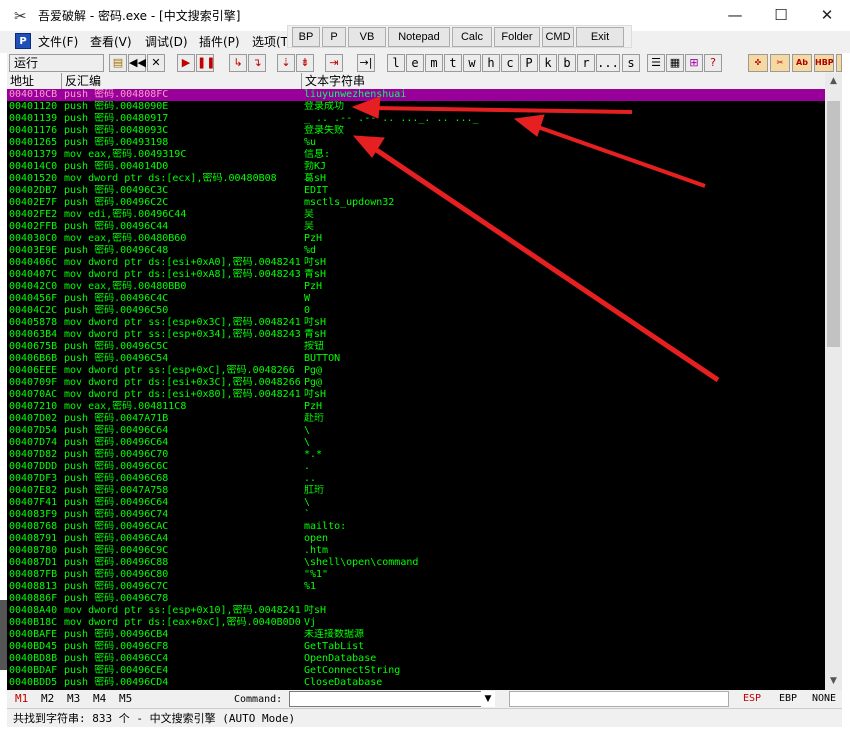 This screenshot has height=735, width=850. What do you see at coordinates (416, 107) in the screenshot?
I see `table-row: 00401120 push 密码.0048090E 登录成功` at bounding box center [416, 107].